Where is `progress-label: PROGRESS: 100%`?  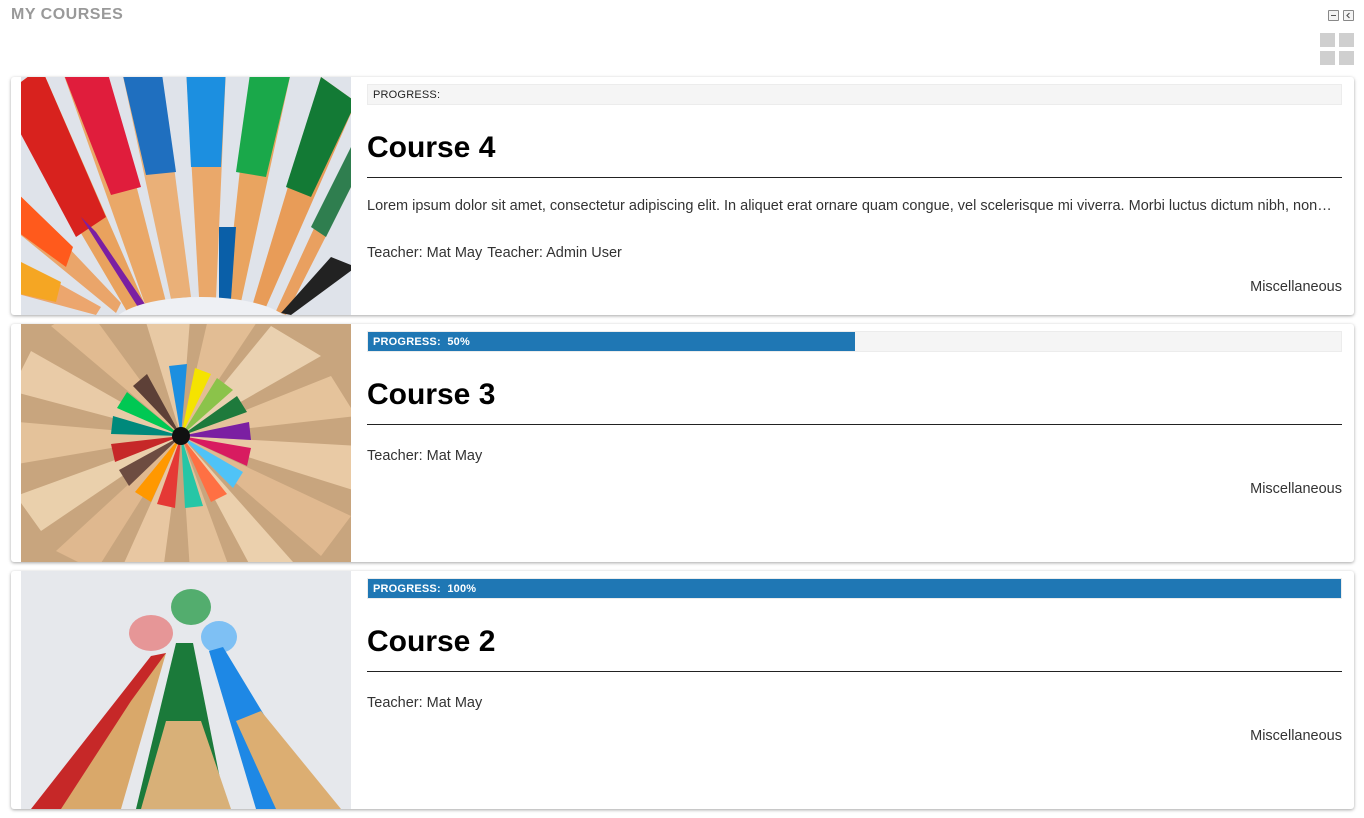 progress-label: PROGRESS: 100% is located at coordinates (424, 589).